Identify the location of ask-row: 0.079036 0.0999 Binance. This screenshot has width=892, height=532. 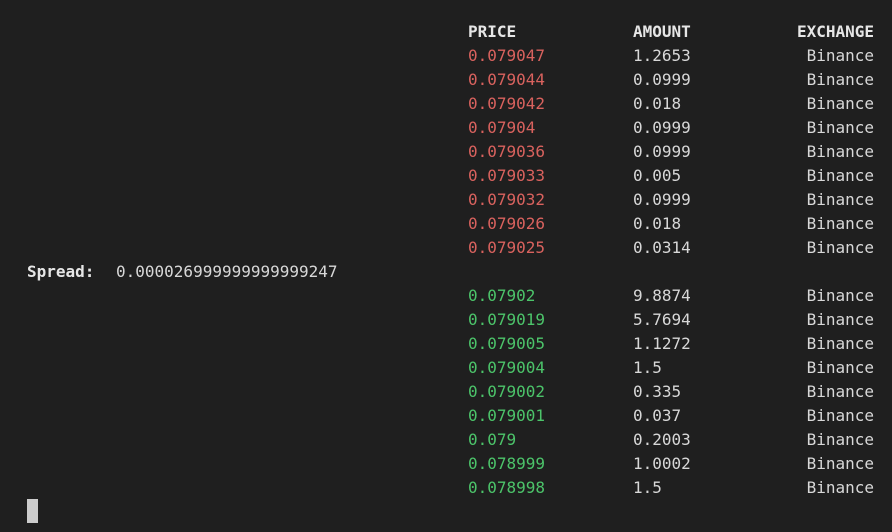
(446, 152).